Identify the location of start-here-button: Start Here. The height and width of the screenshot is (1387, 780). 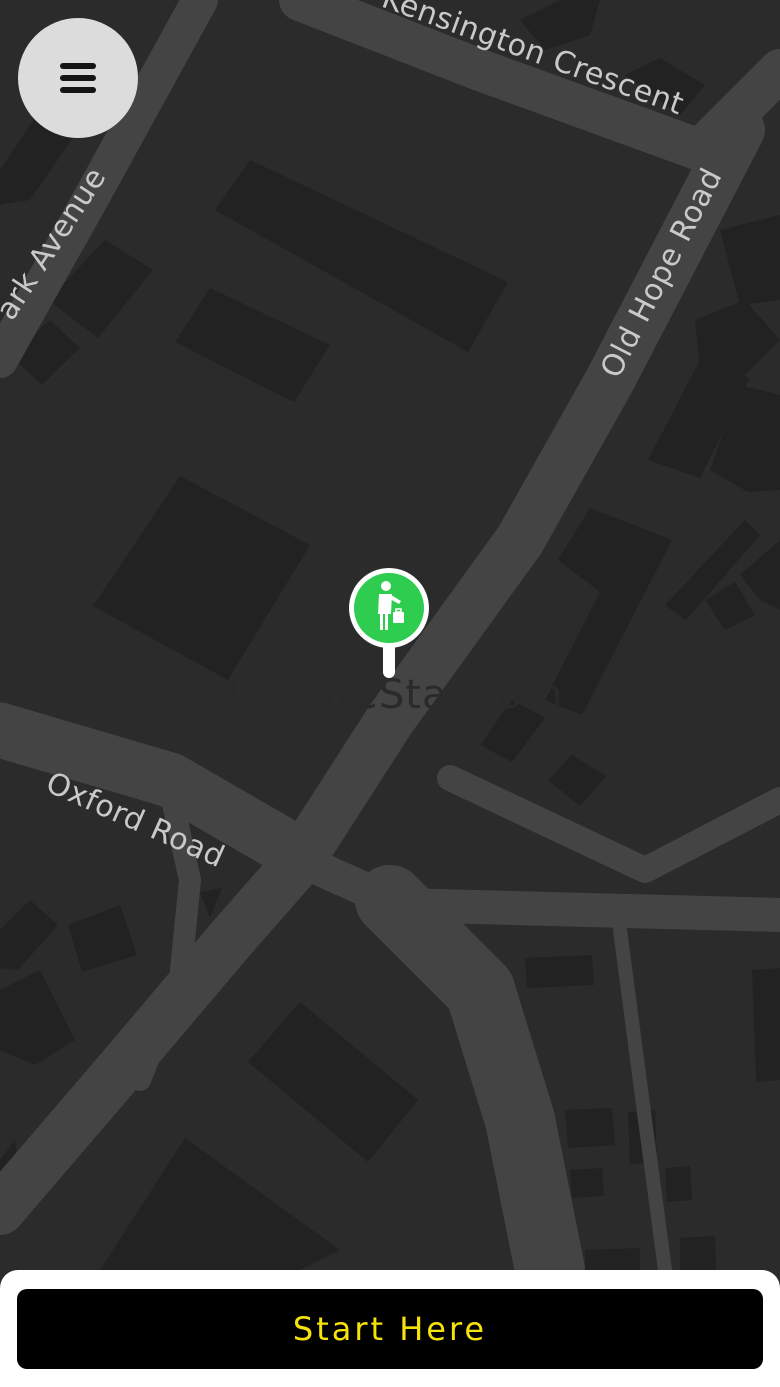
(390, 1329).